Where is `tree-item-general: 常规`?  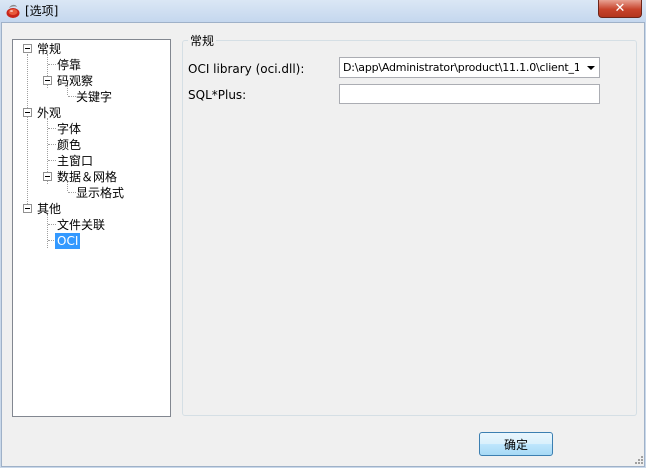
tree-item-general: 常规 is located at coordinates (49, 49).